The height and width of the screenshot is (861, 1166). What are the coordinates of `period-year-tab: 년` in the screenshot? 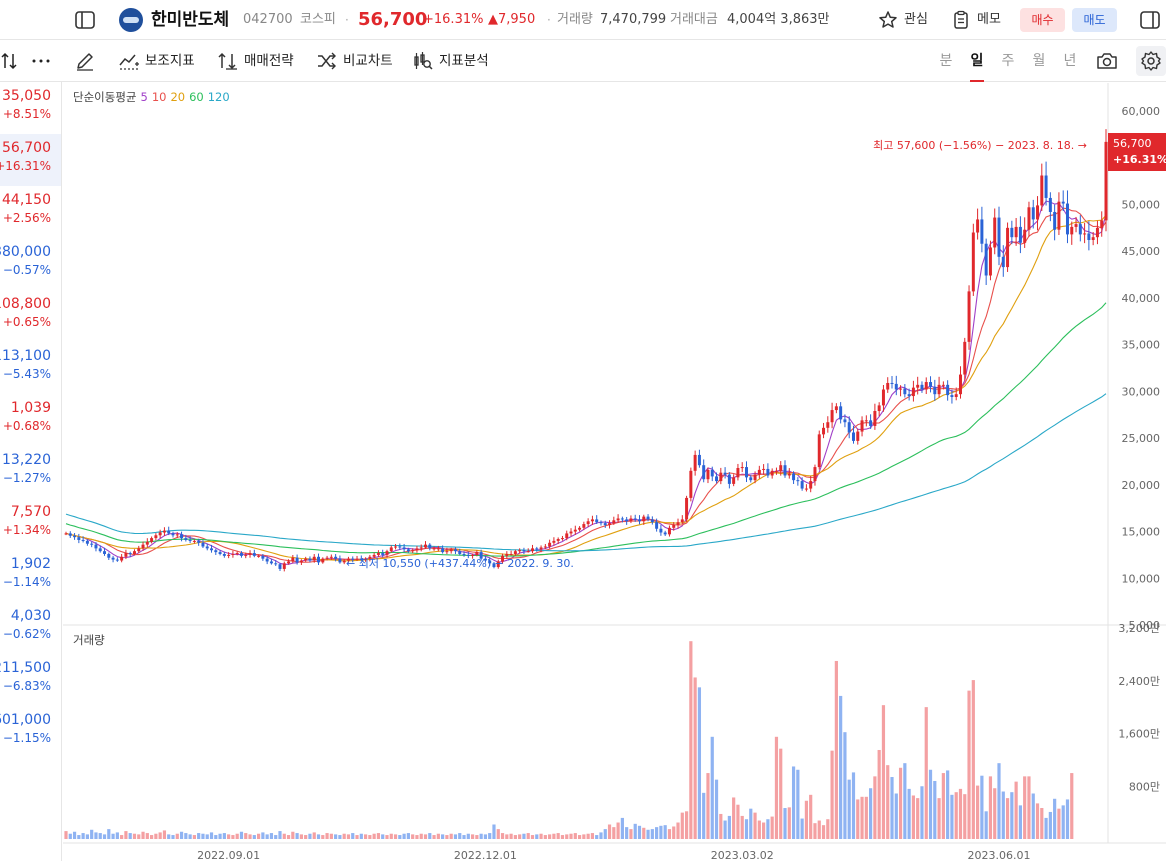 It's located at (1070, 61).